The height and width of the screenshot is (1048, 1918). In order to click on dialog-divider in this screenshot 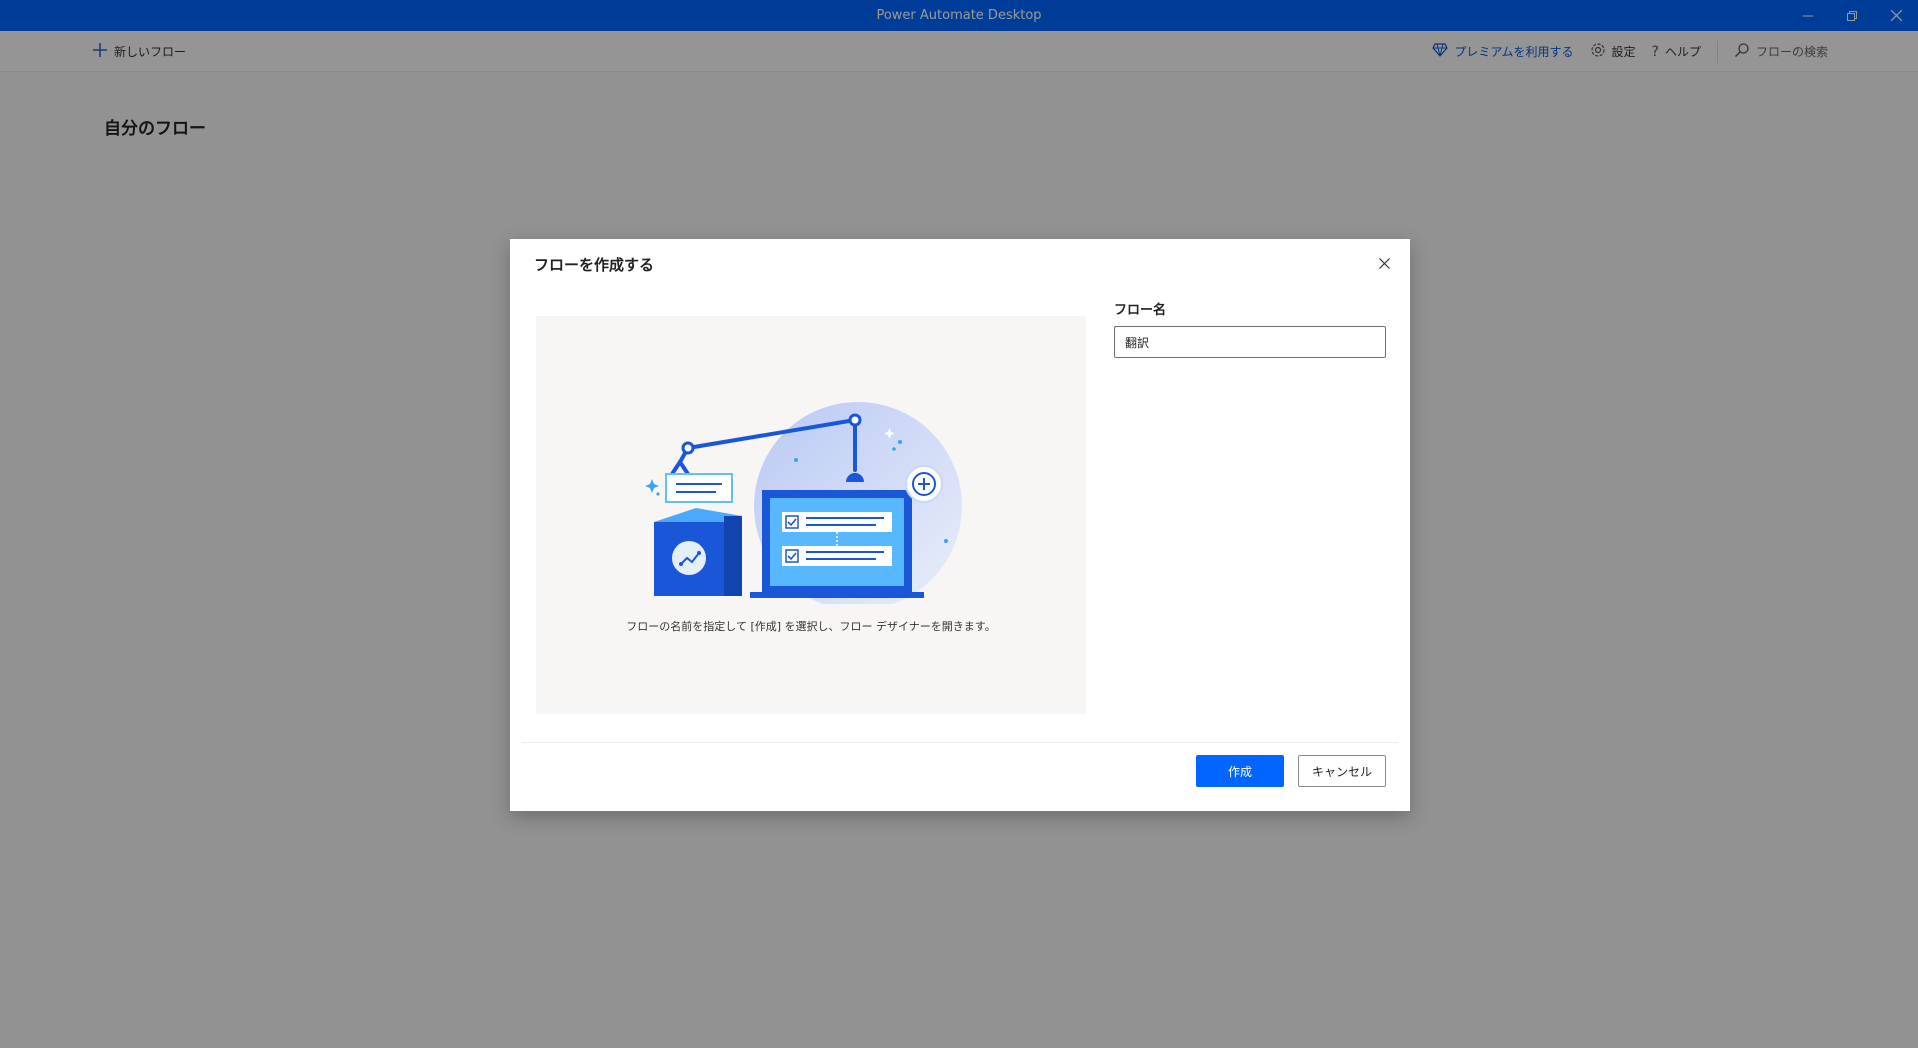, I will do `click(960, 742)`.